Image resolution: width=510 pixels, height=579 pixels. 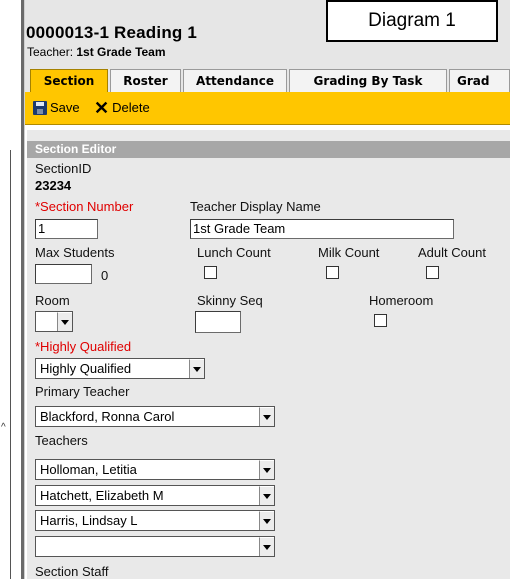 I want to click on toolbar: Save ✕ Delete, so click(x=267, y=108).